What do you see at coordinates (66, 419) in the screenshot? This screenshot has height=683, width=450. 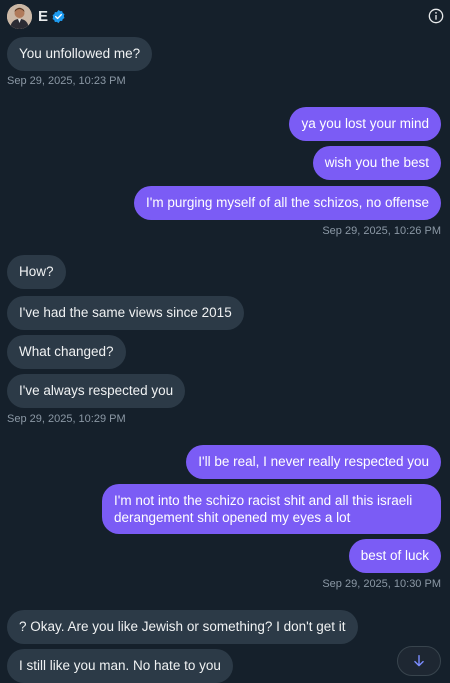 I see `message-timestamp: Sep 29, 2025, 10:29 PM` at bounding box center [66, 419].